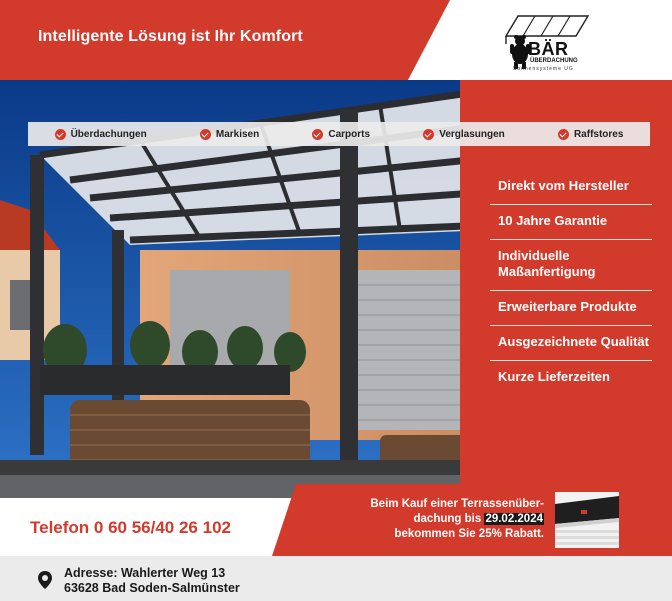 This screenshot has width=672, height=601. I want to click on feature-item: Erweiterbare Produkte, so click(571, 308).